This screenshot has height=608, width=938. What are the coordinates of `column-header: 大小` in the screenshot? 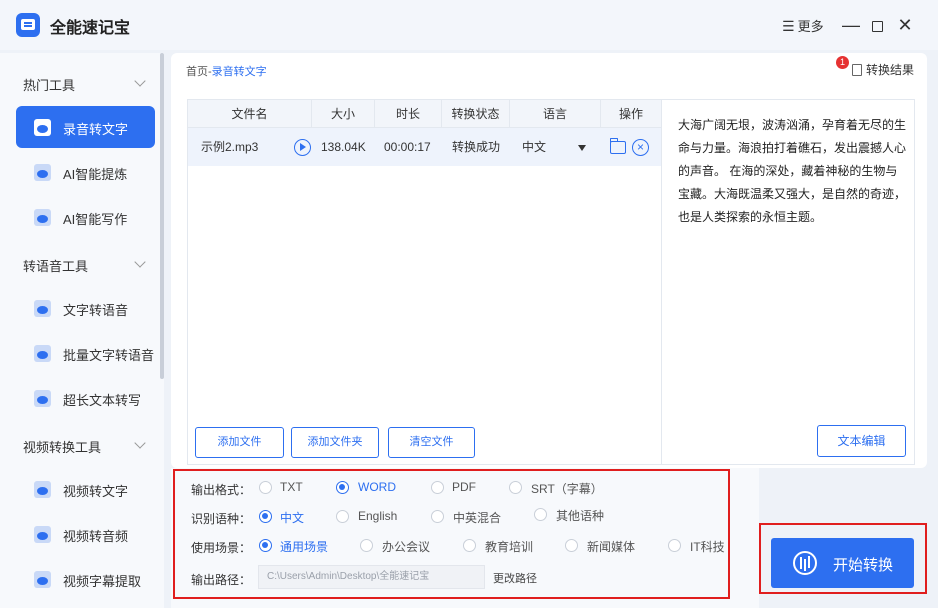 It's located at (343, 114).